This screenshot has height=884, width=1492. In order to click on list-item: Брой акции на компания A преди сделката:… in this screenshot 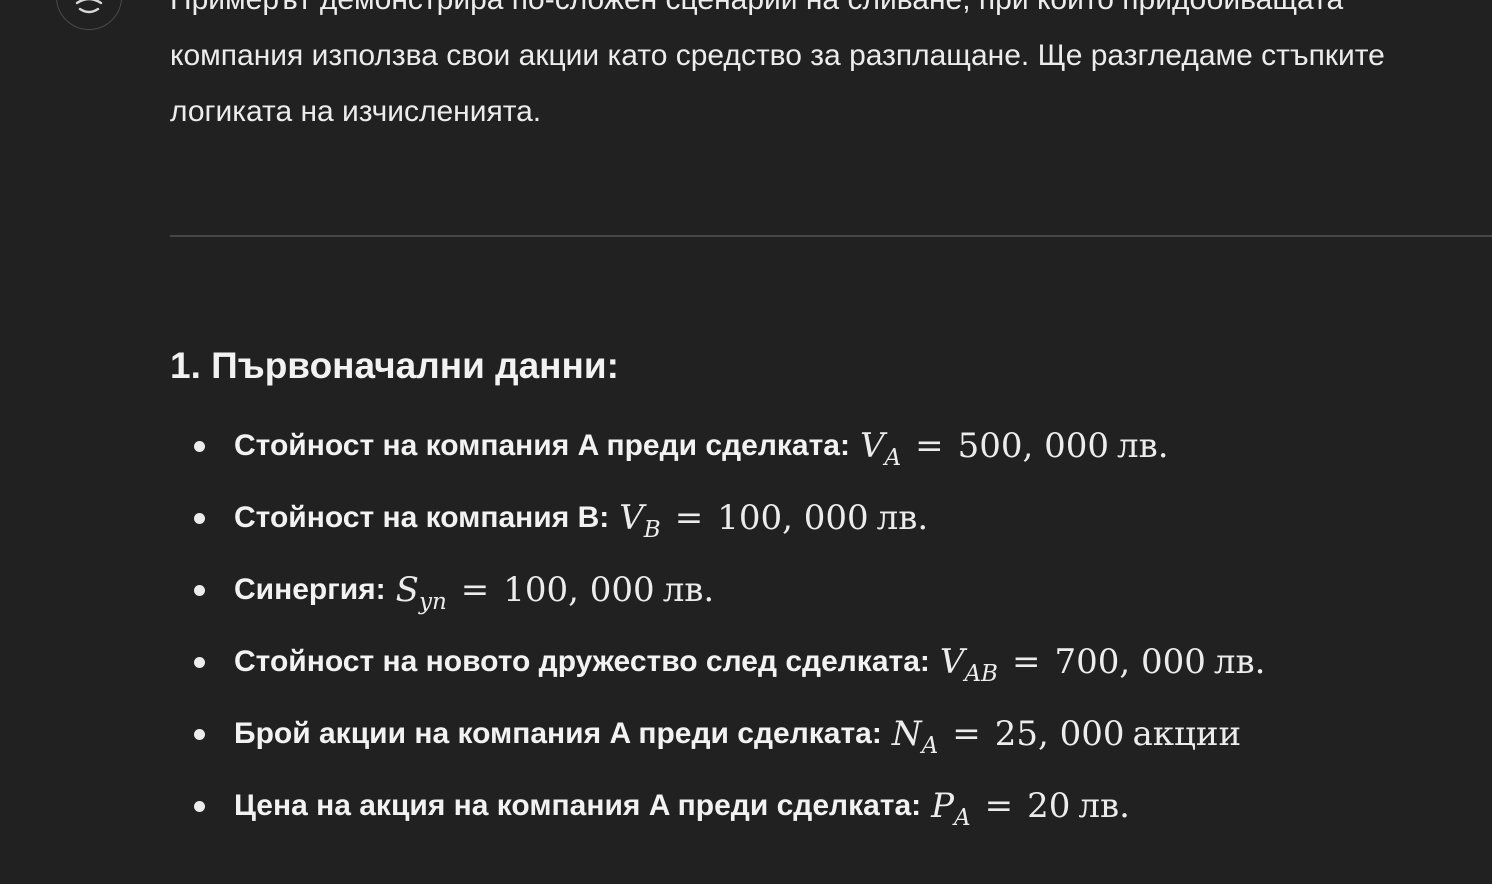, I will do `click(717, 734)`.